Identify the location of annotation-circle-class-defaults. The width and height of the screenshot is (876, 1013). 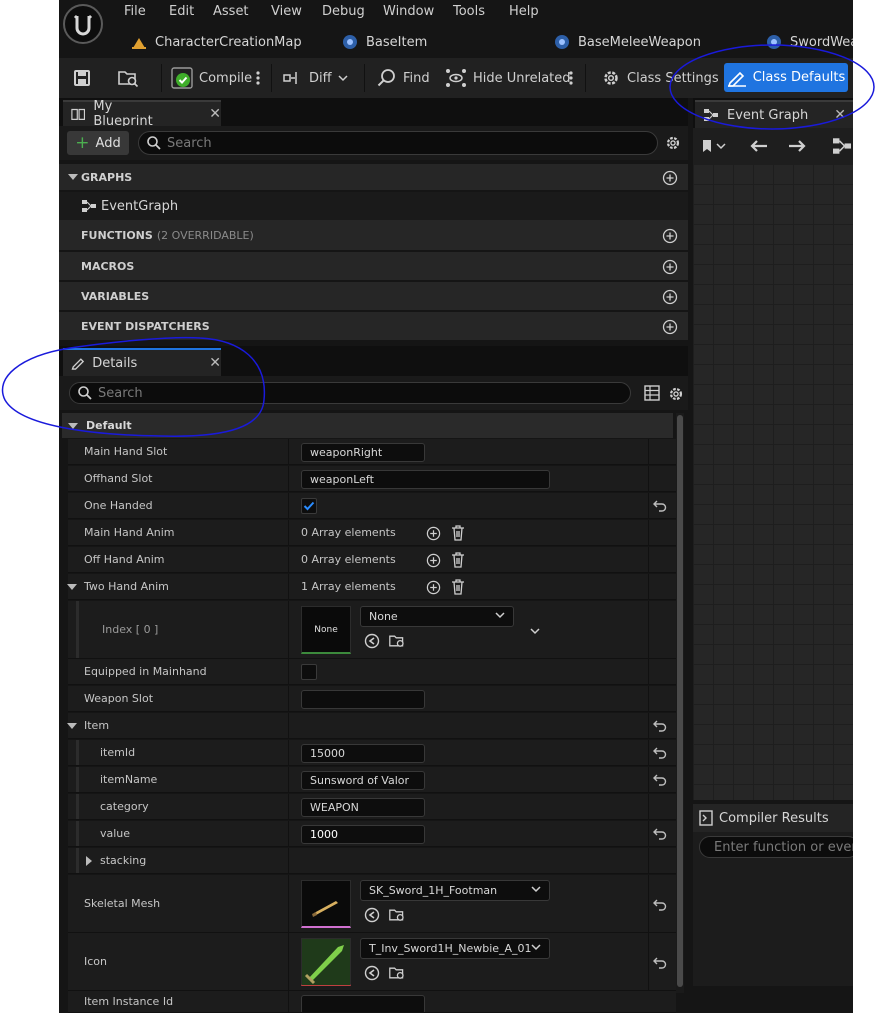
(772, 87).